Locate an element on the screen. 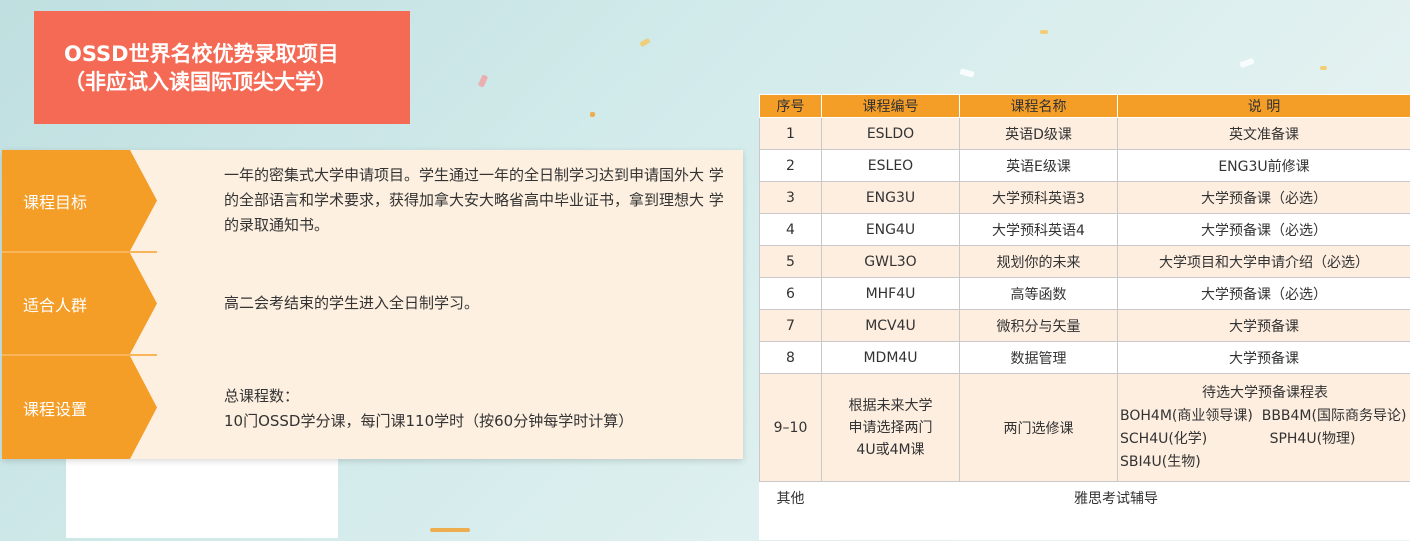 Image resolution: width=1410 pixels, height=541 pixels. cell-code: GWL3O is located at coordinates (890, 261).